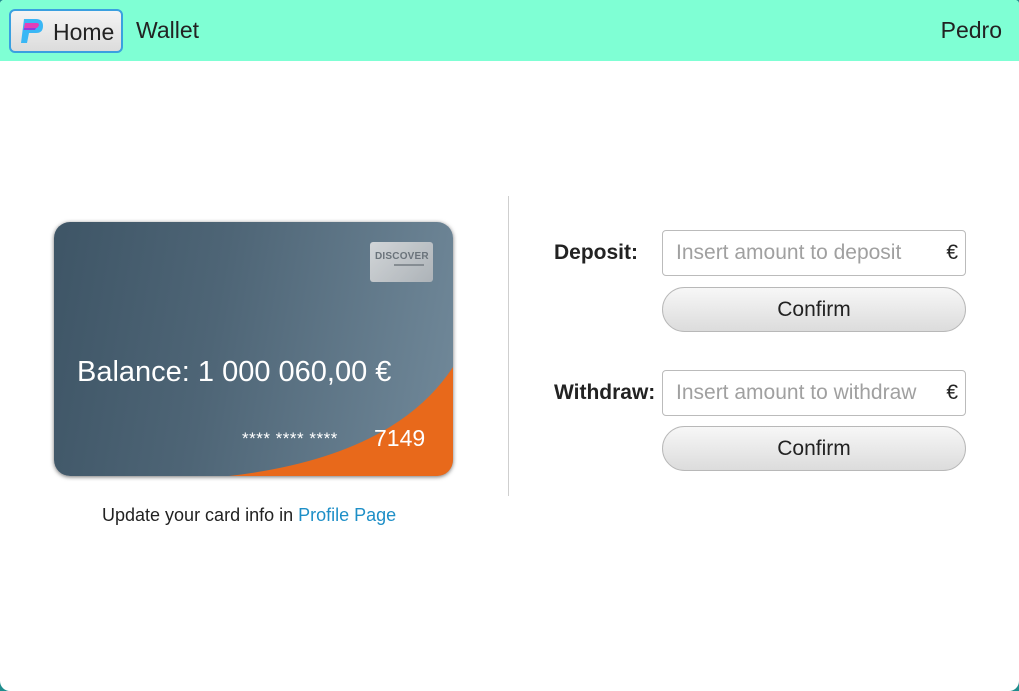 The width and height of the screenshot is (1019, 691). I want to click on deposit-currency: €, so click(952, 252).